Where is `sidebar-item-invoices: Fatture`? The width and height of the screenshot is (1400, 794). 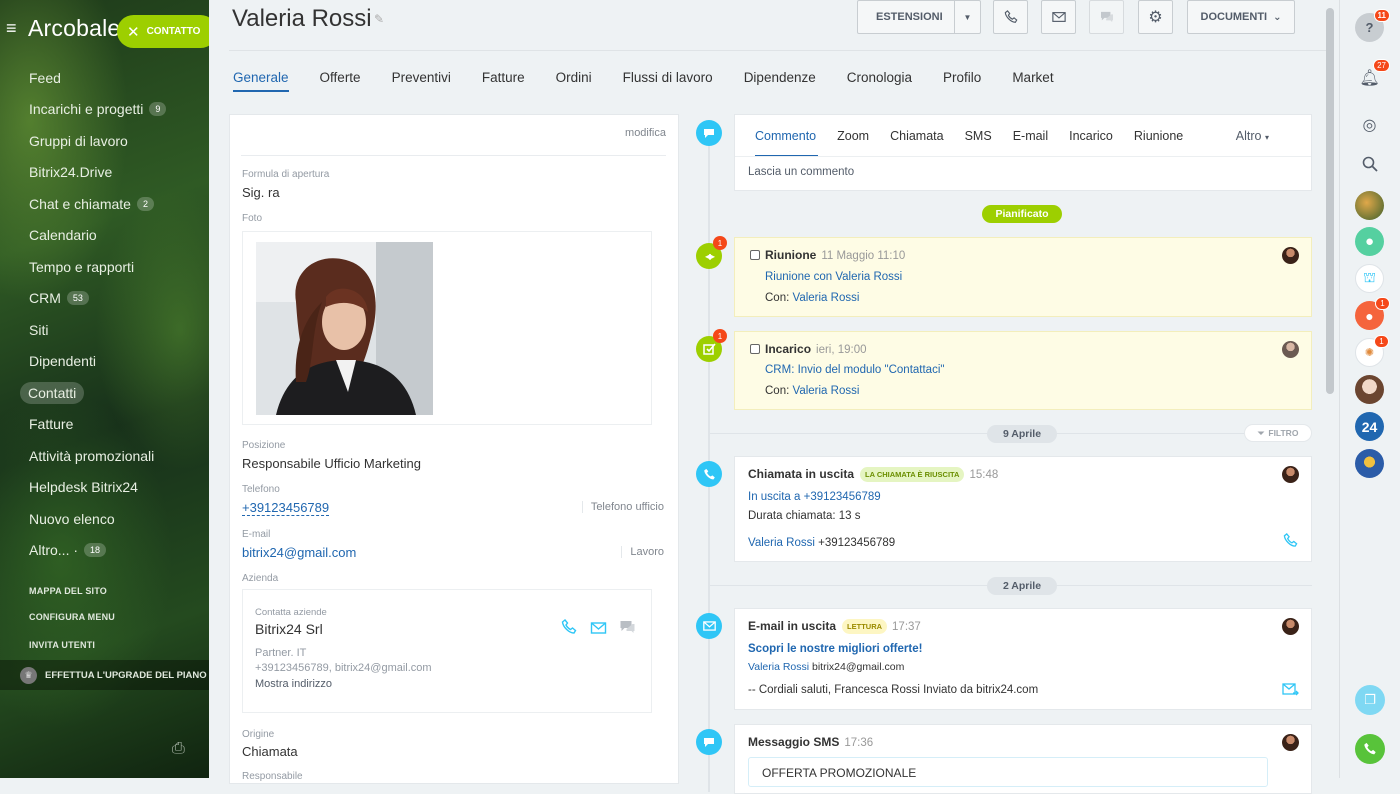
sidebar-item-invoices: Fatture is located at coordinates (104, 425).